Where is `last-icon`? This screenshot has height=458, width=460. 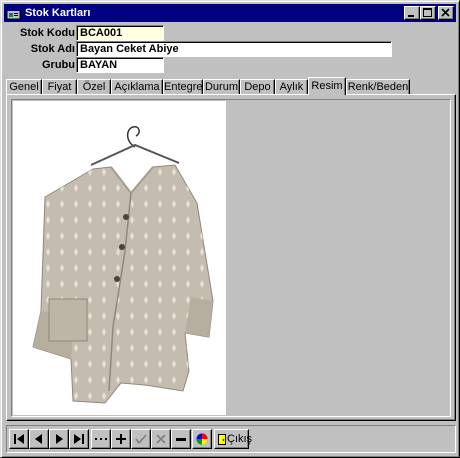
last-icon is located at coordinates (79, 439).